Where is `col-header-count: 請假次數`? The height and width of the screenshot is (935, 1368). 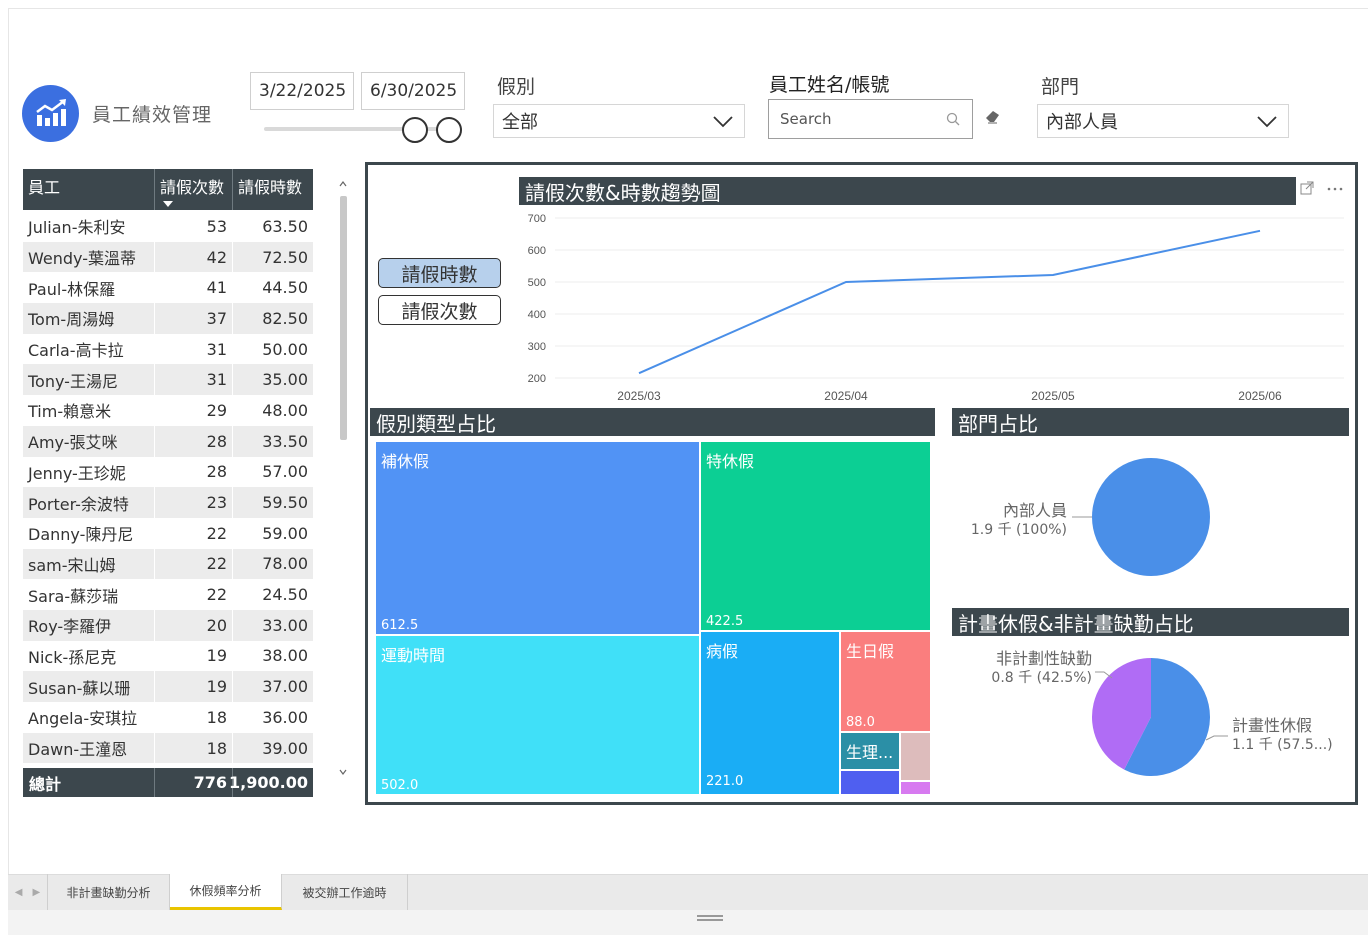
col-header-count: 請假次數 is located at coordinates (194, 189).